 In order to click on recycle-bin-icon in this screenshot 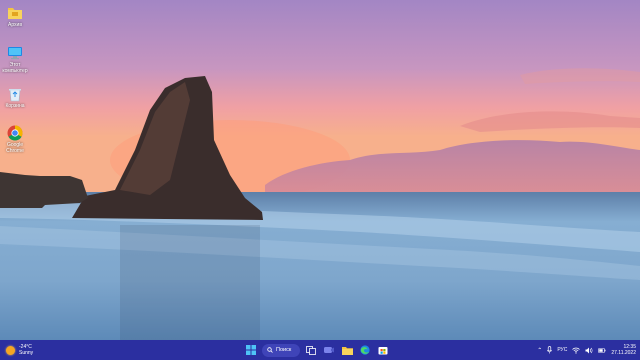, I will do `click(15, 94)`.